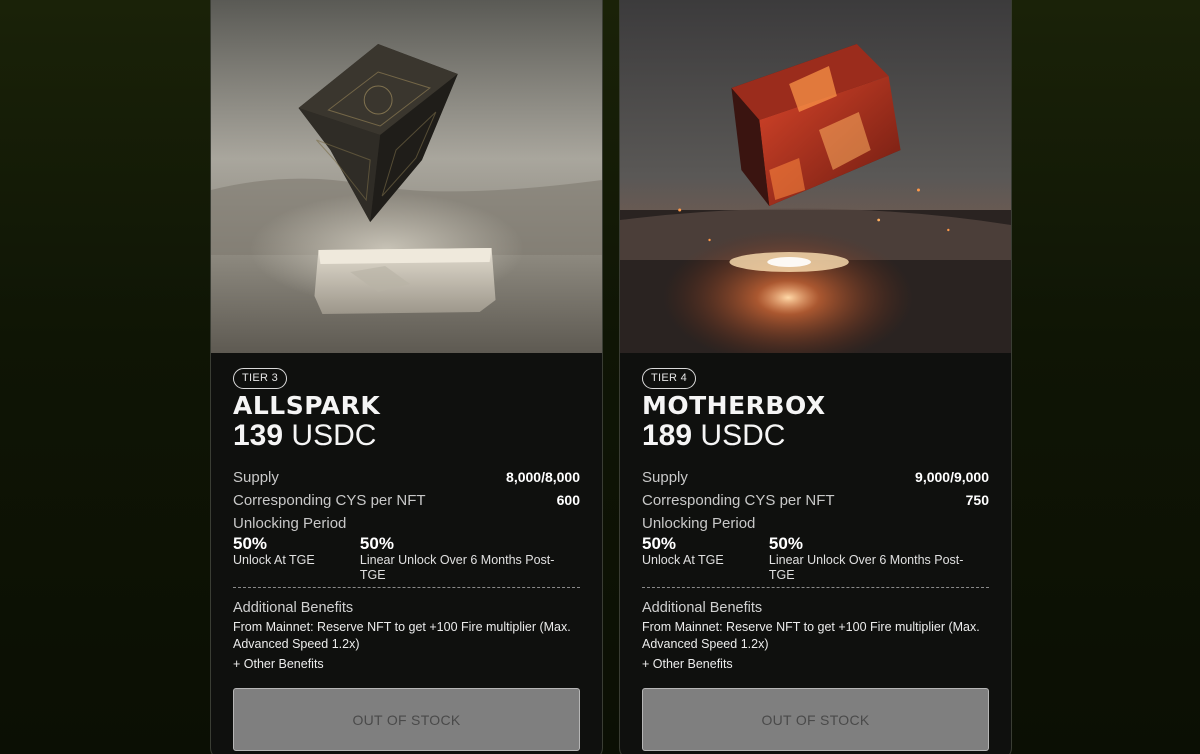  Describe the element at coordinates (568, 500) in the screenshot. I see `cys-value: 600` at that location.